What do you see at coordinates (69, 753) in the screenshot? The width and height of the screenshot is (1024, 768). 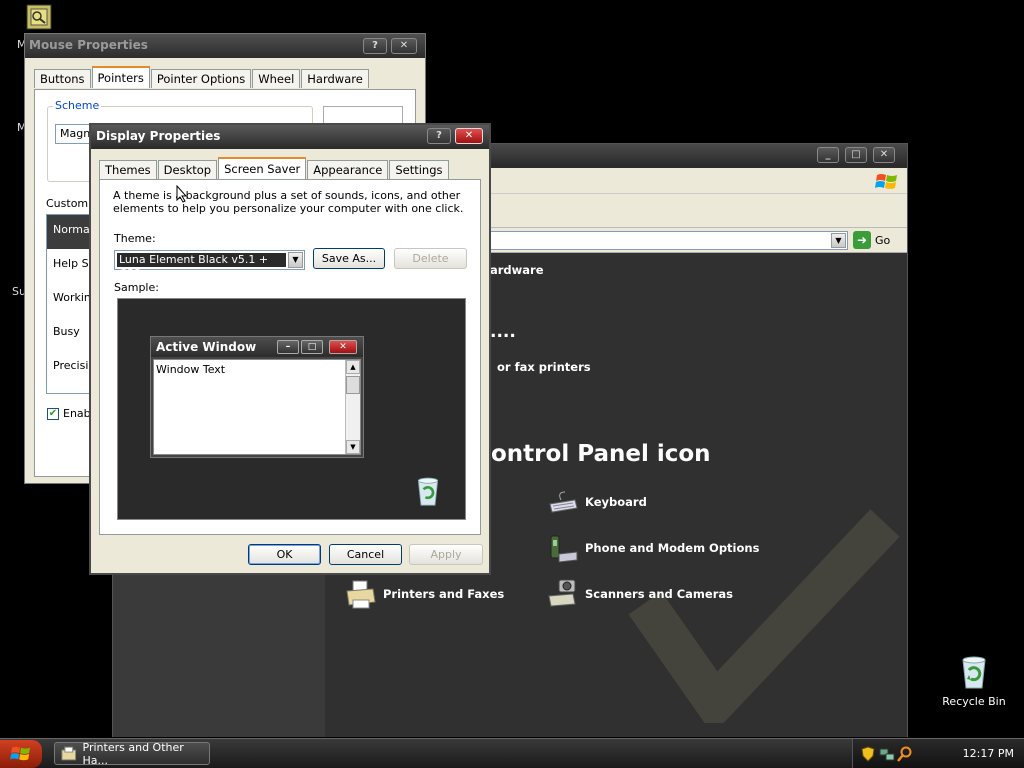 I see `folder-printer-icon` at bounding box center [69, 753].